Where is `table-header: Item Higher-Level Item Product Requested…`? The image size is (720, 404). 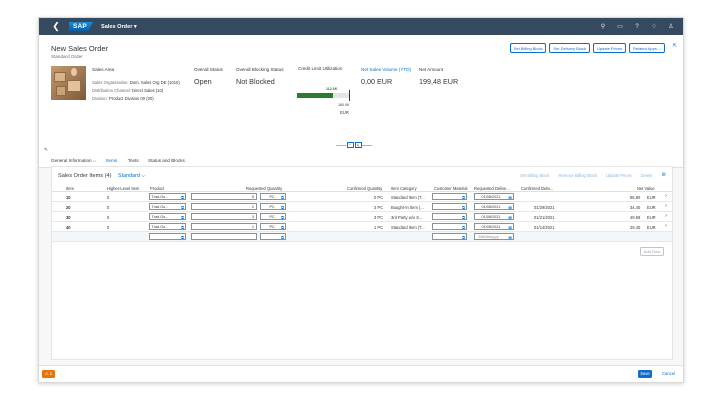
table-header: Item Higher-Level Item Product Requested… is located at coordinates (362, 188).